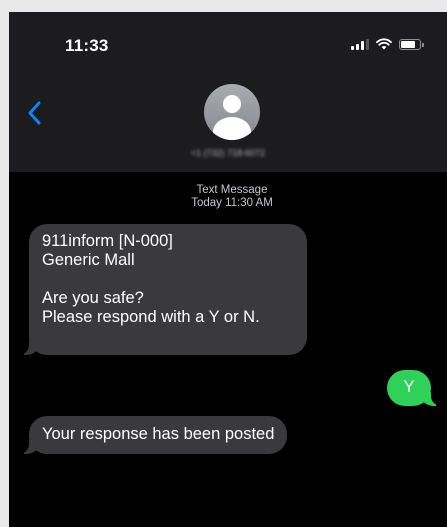  I want to click on contact-avatar, so click(232, 112).